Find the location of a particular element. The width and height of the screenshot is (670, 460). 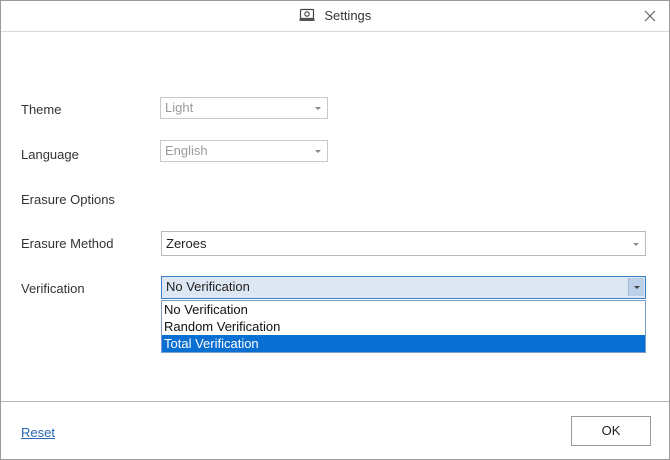

language-label: Language is located at coordinates (50, 154).